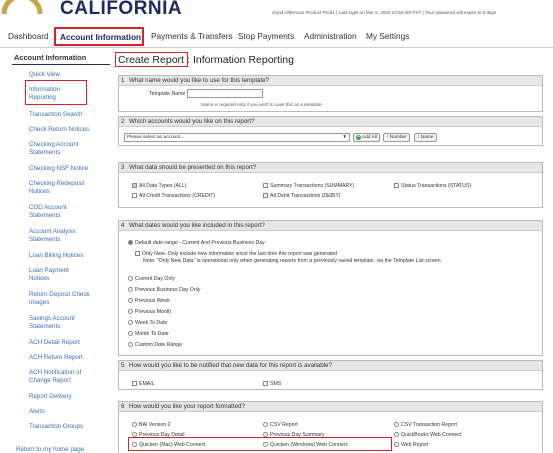 The height and width of the screenshot is (453, 553). What do you see at coordinates (56, 212) in the screenshot?
I see `sidebar-item-cod-account-statements: COD Account Statements` at bounding box center [56, 212].